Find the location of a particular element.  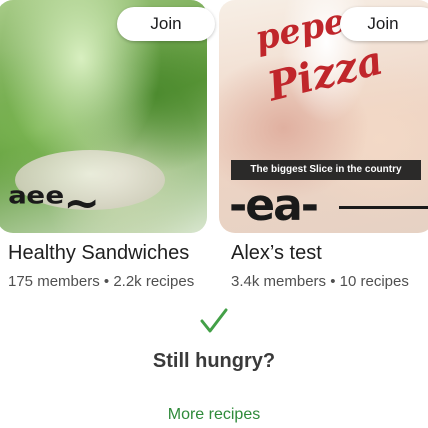

members-count: 3.4k members is located at coordinates (279, 281).